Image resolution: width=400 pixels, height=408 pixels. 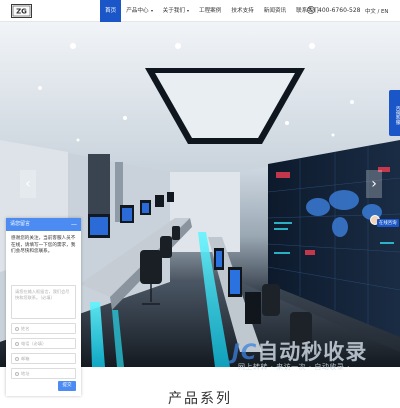 I want to click on phone-field: 电话（必填）, so click(x=43, y=343).